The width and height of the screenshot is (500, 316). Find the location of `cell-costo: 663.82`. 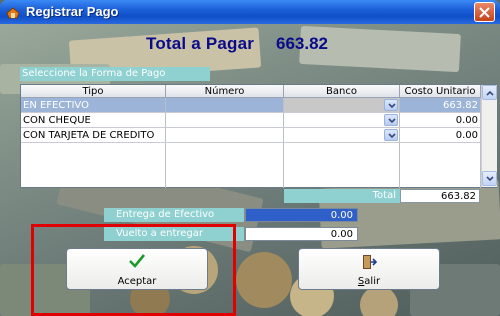

cell-costo: 663.82 is located at coordinates (440, 105).